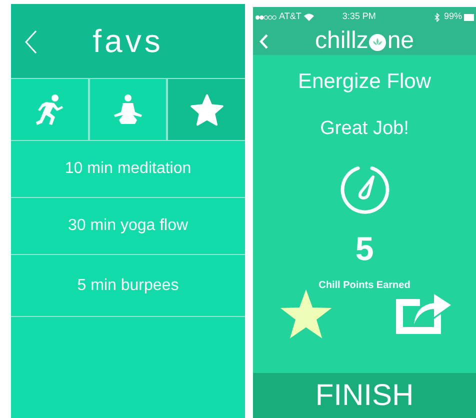 This screenshot has width=476, height=418. Describe the element at coordinates (377, 42) in the screenshot. I see `lotus-logo-icon` at that location.